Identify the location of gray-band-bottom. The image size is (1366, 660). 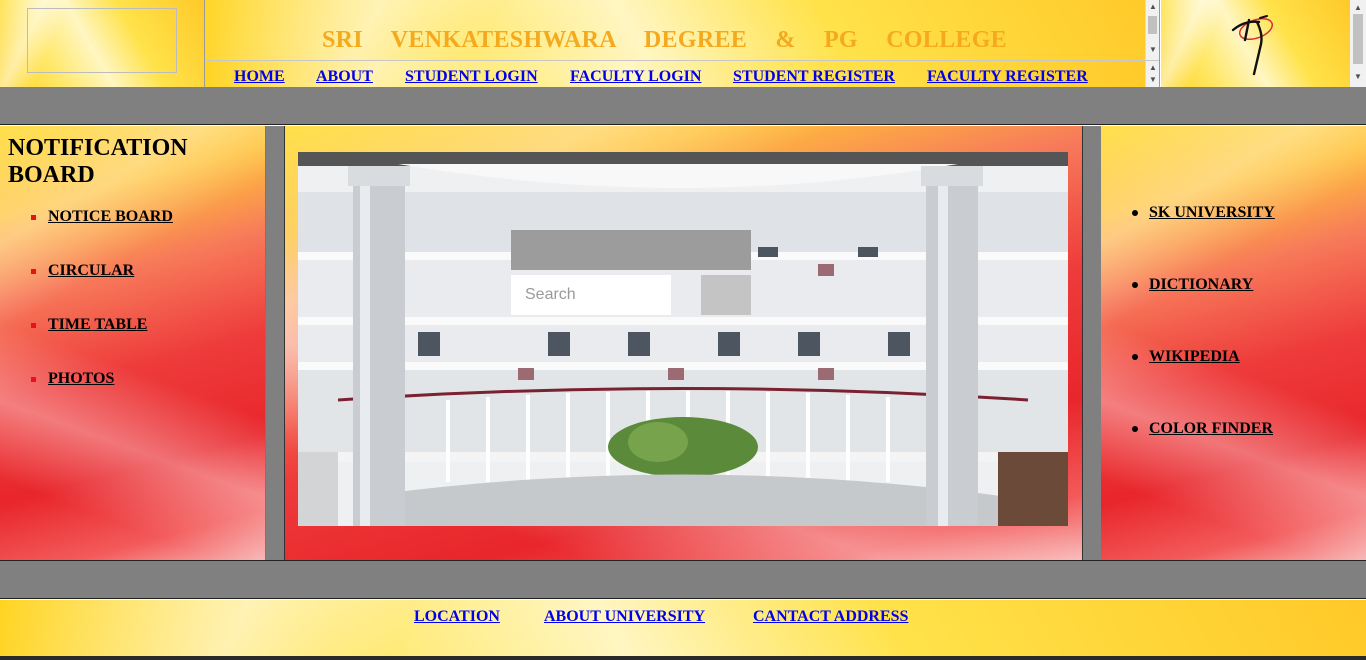
(683, 579).